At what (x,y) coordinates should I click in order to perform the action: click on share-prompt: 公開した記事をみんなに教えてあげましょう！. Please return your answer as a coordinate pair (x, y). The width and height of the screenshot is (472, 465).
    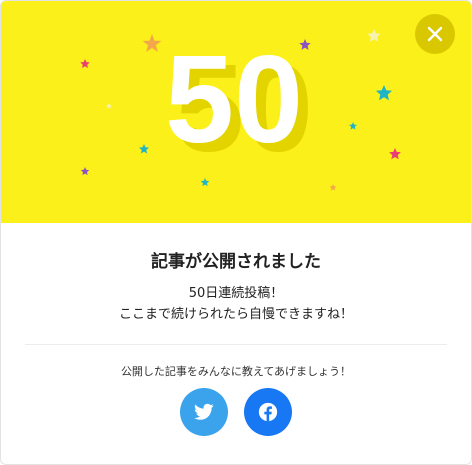
    Looking at the image, I should click on (236, 371).